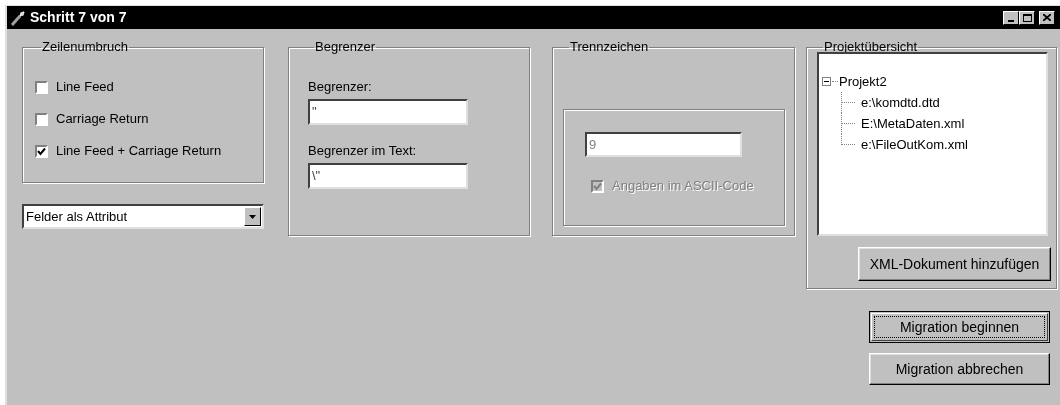 Image resolution: width=1060 pixels, height=405 pixels. Describe the element at coordinates (900, 102) in the screenshot. I see `tree-item: e:\komdtd.dtd` at that location.